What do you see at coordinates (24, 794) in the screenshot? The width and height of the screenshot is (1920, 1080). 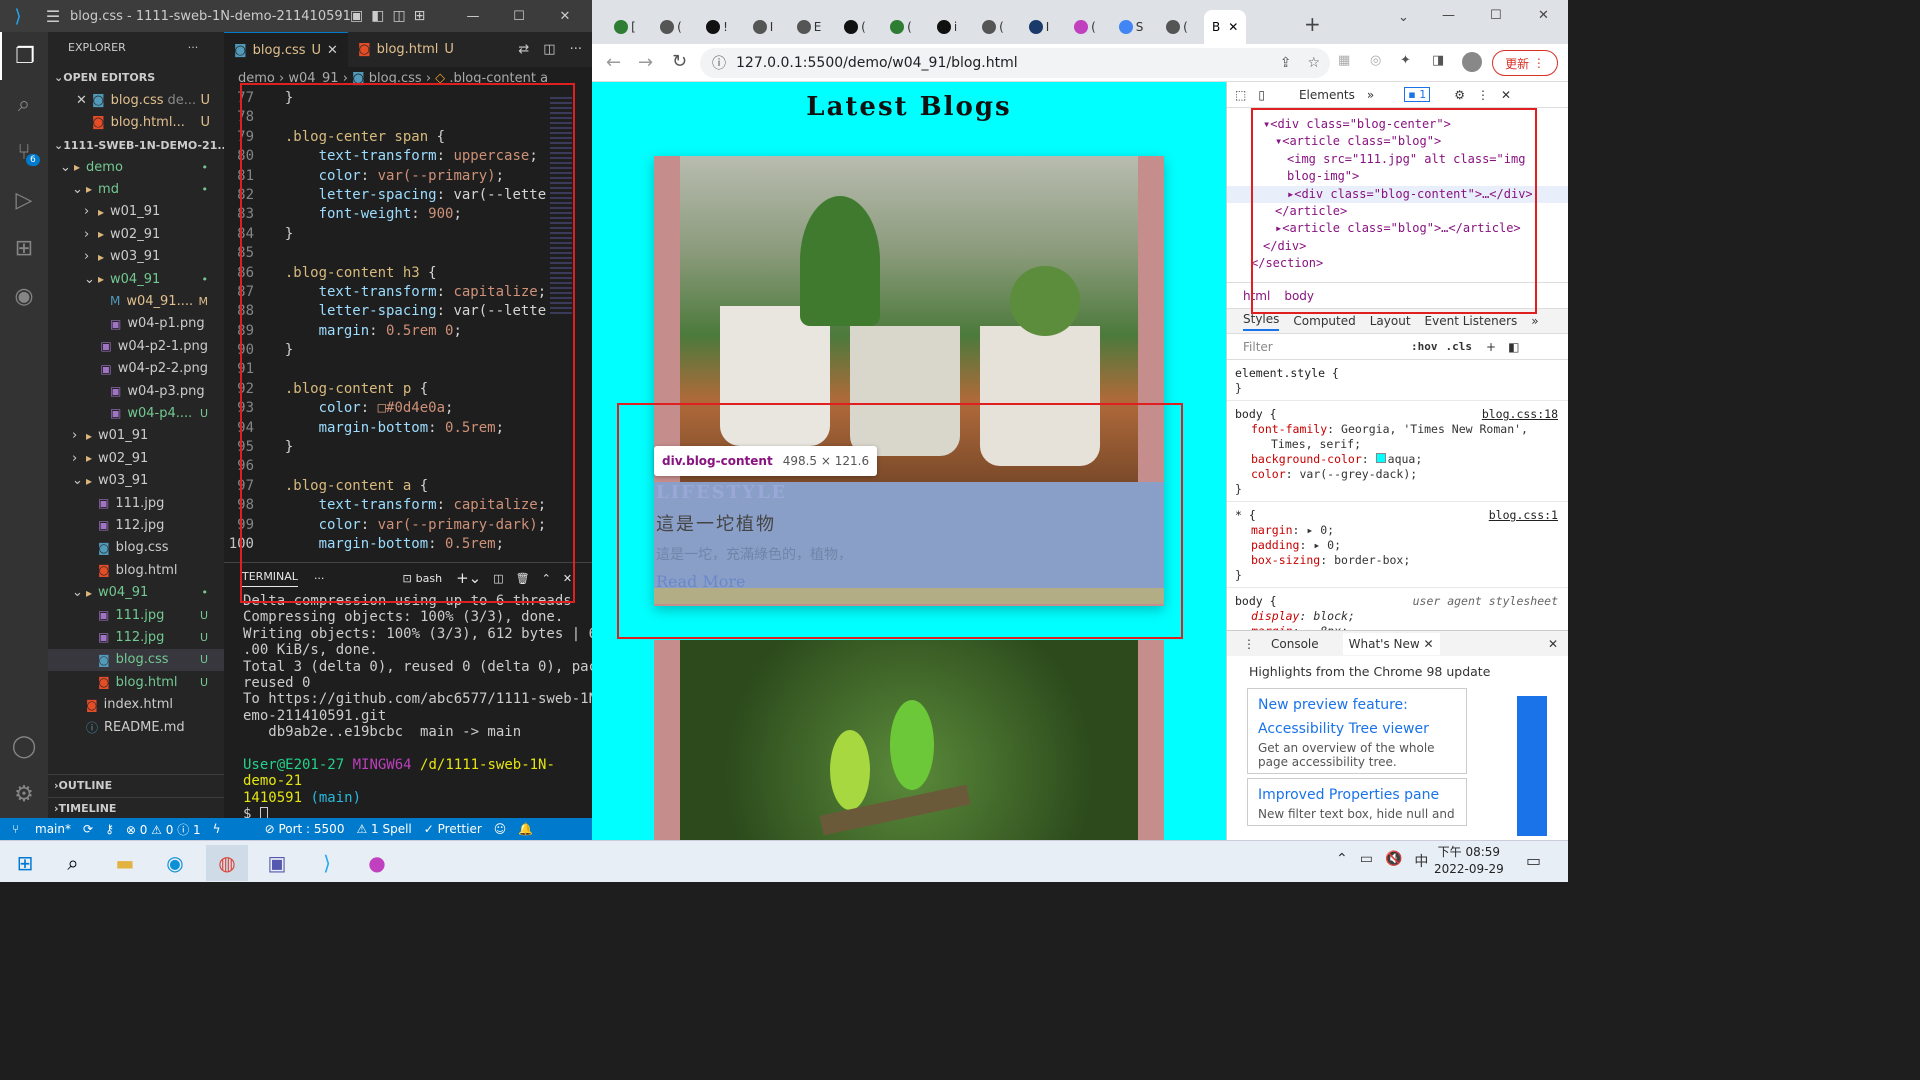 I see `settings-gear-icon: ⚙` at bounding box center [24, 794].